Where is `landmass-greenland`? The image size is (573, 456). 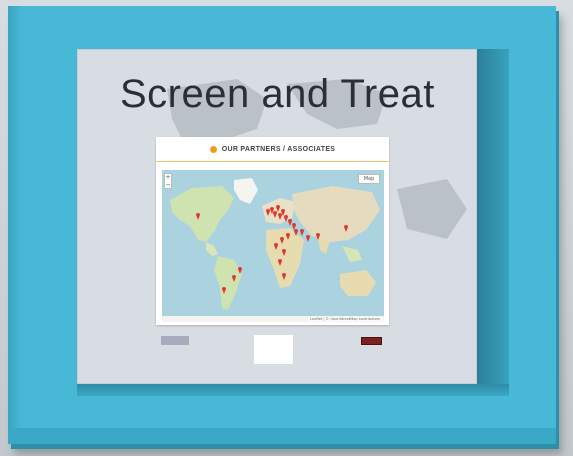
landmass-greenland is located at coordinates (246, 191).